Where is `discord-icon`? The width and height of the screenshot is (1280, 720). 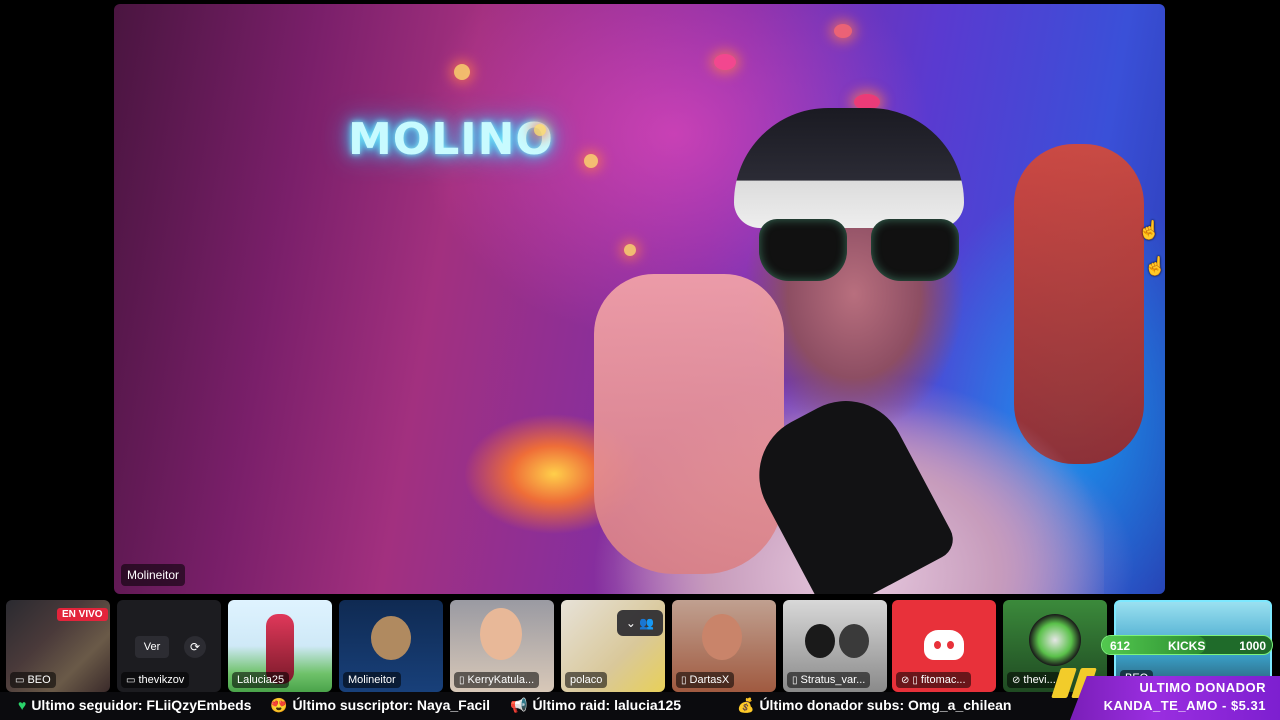 discord-icon is located at coordinates (944, 645).